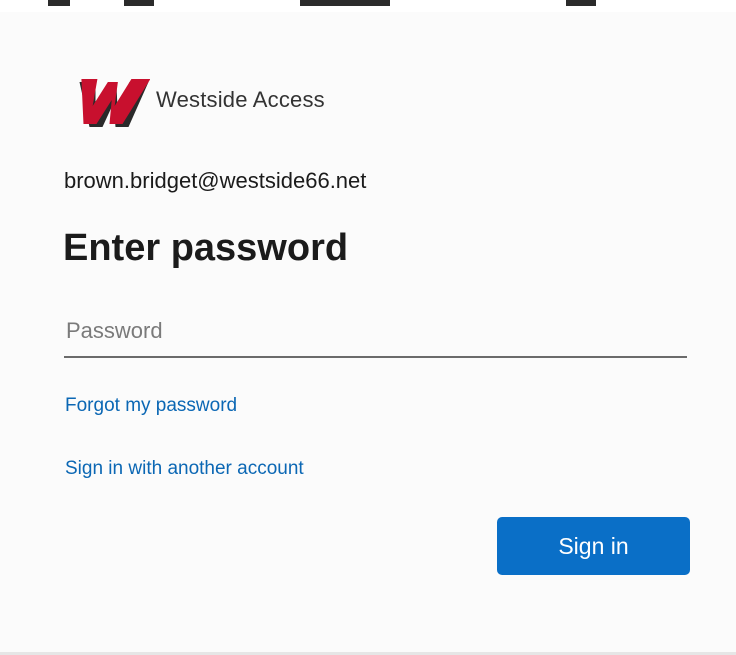 The image size is (736, 655). Describe the element at coordinates (368, 6) in the screenshot. I see `top-strip` at that location.